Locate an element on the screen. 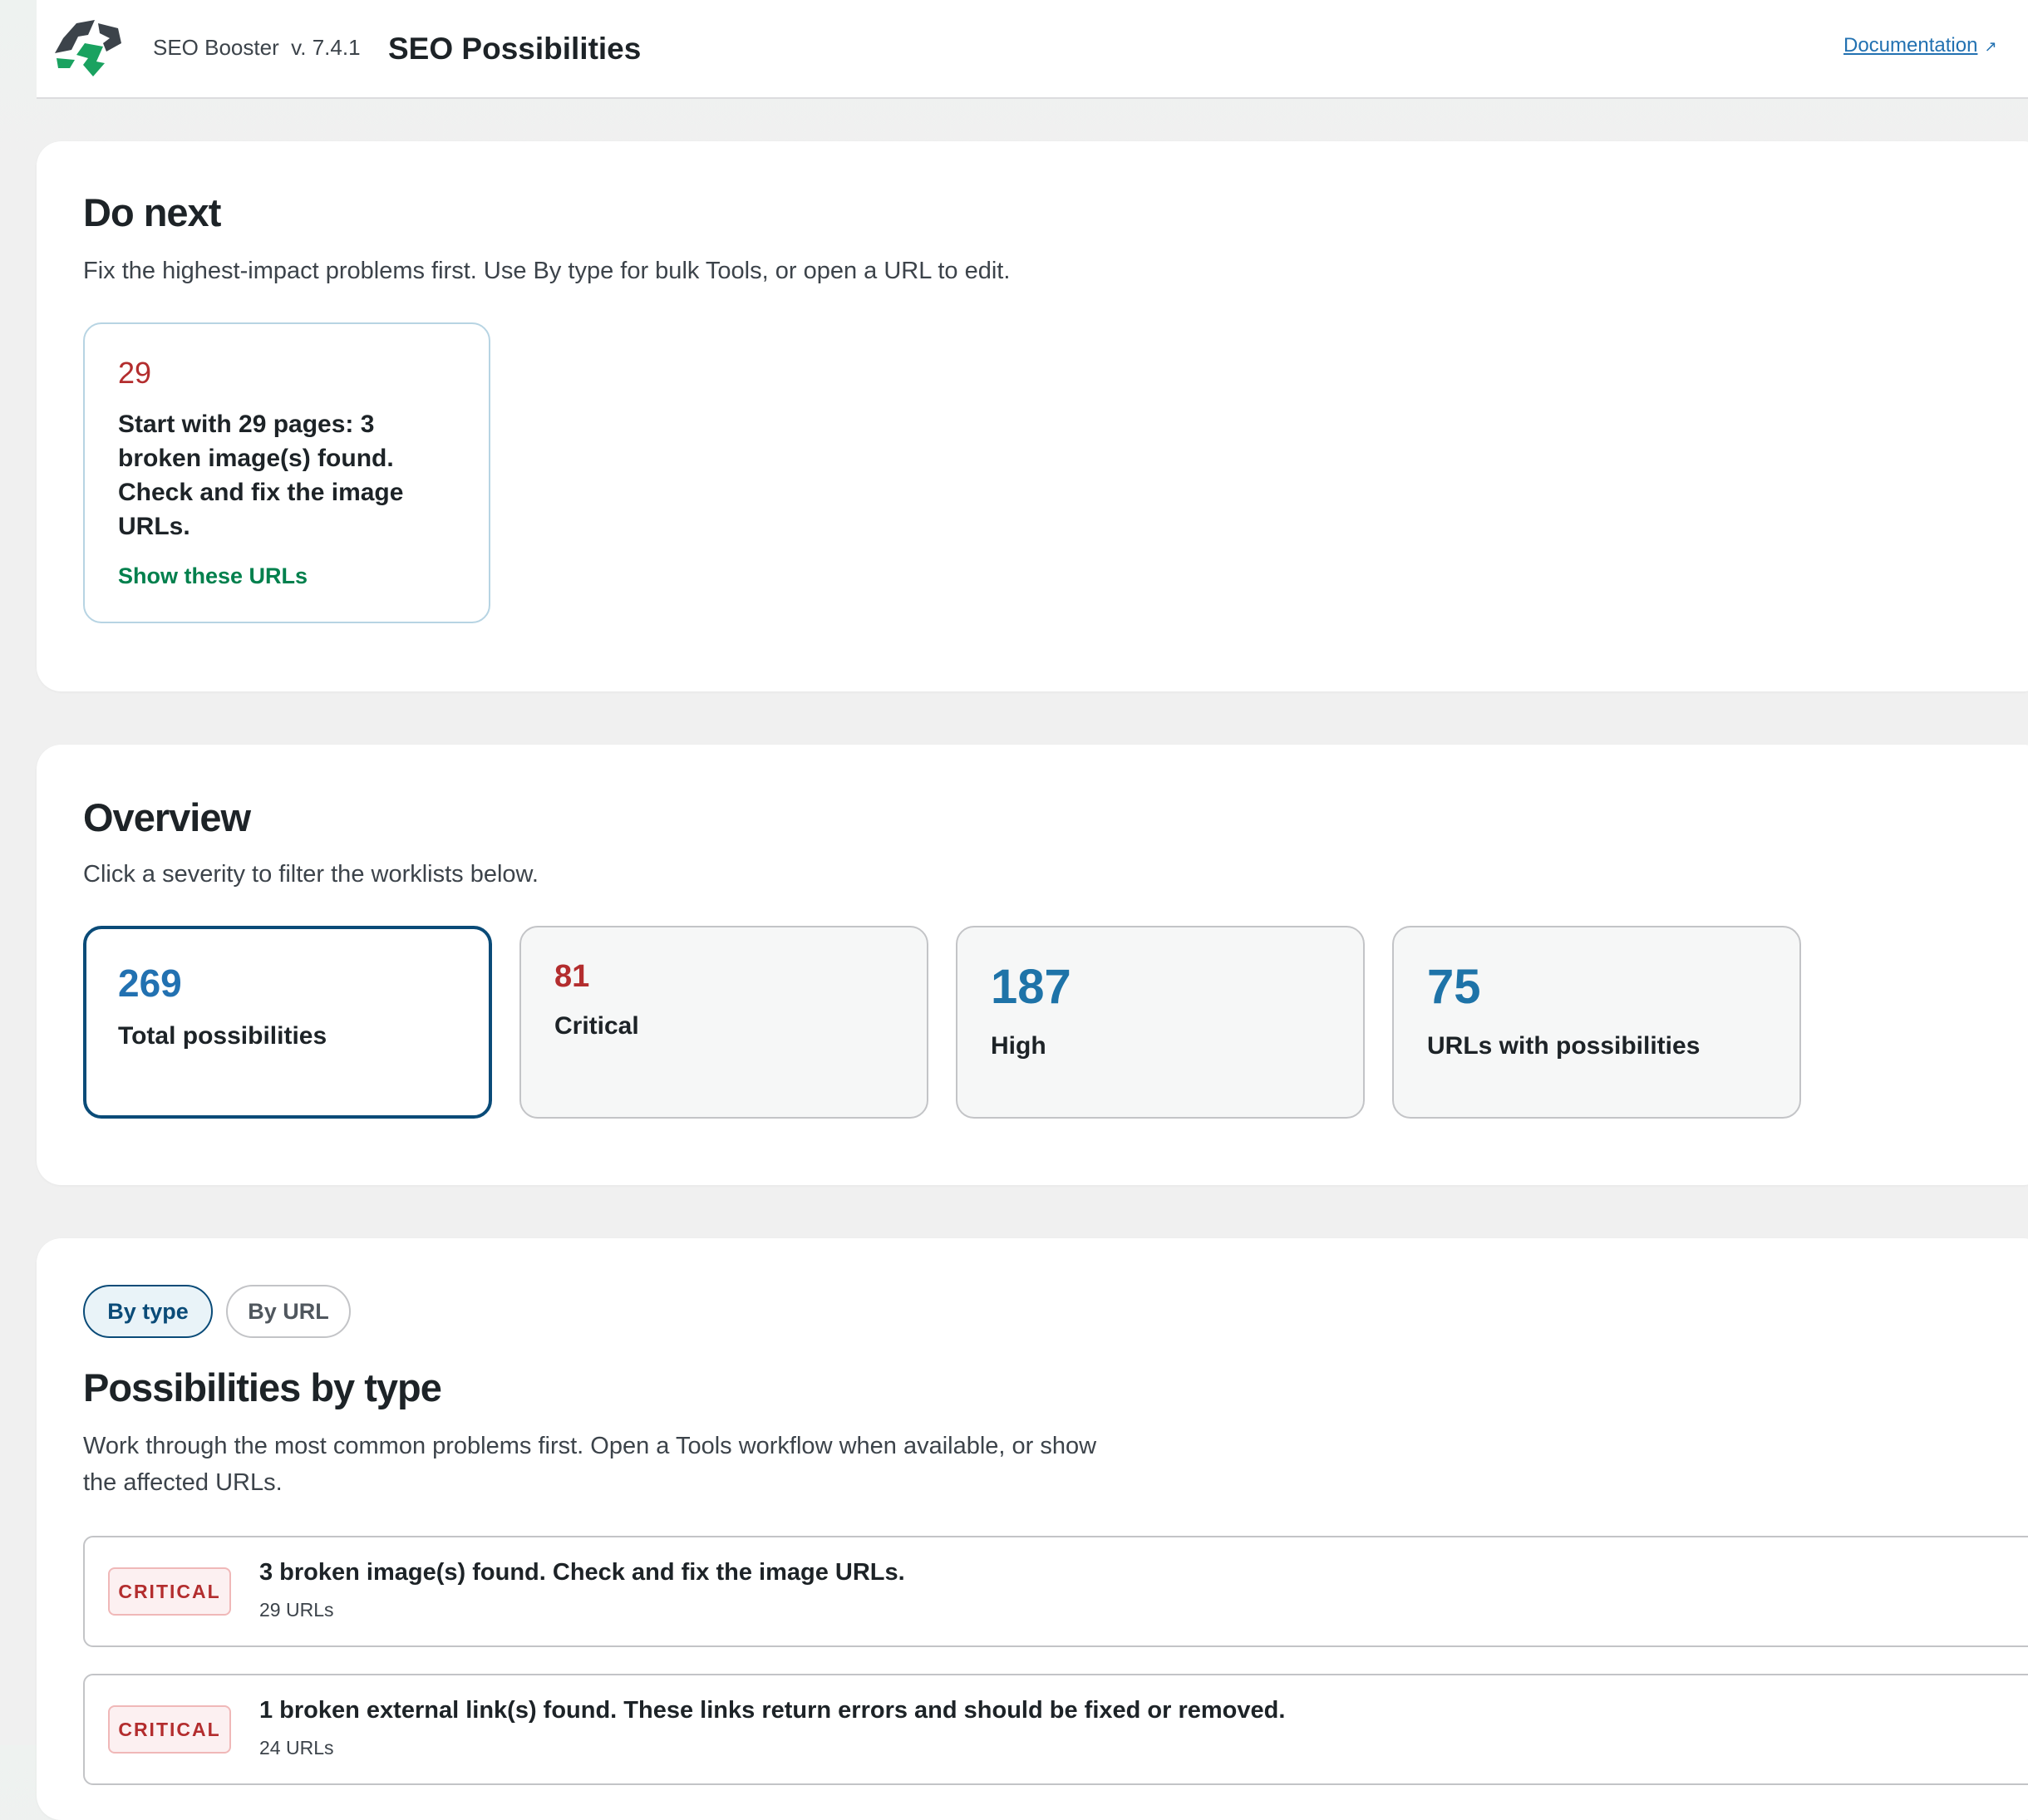  stat-total-label: Total possibilities is located at coordinates (222, 1036).